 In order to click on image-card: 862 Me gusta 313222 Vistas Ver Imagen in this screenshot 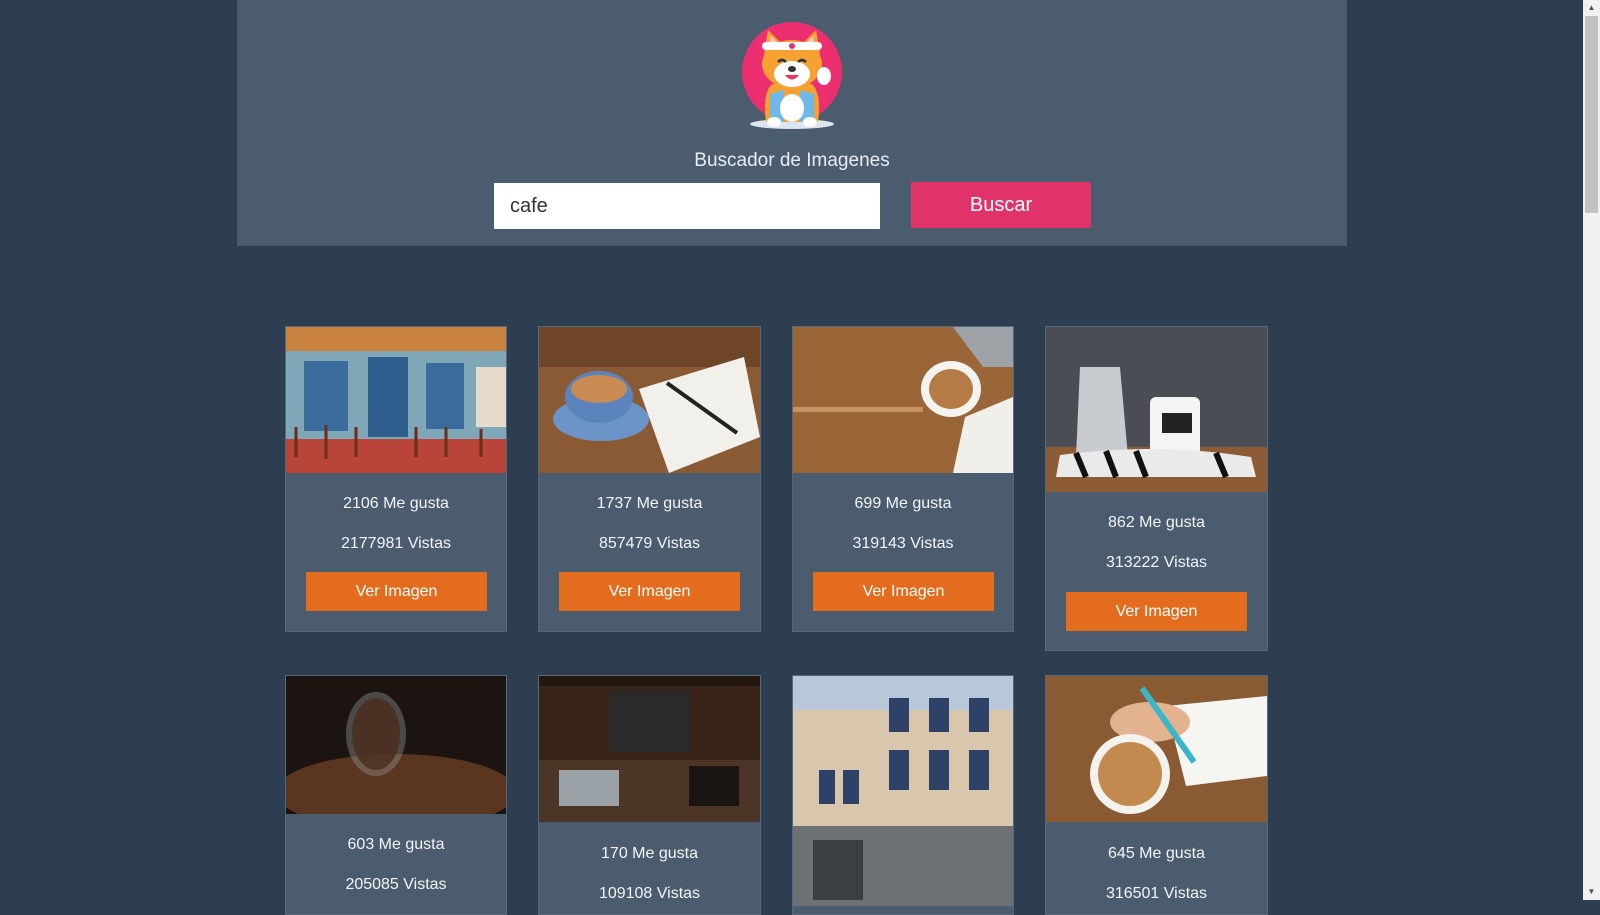, I will do `click(1156, 488)`.